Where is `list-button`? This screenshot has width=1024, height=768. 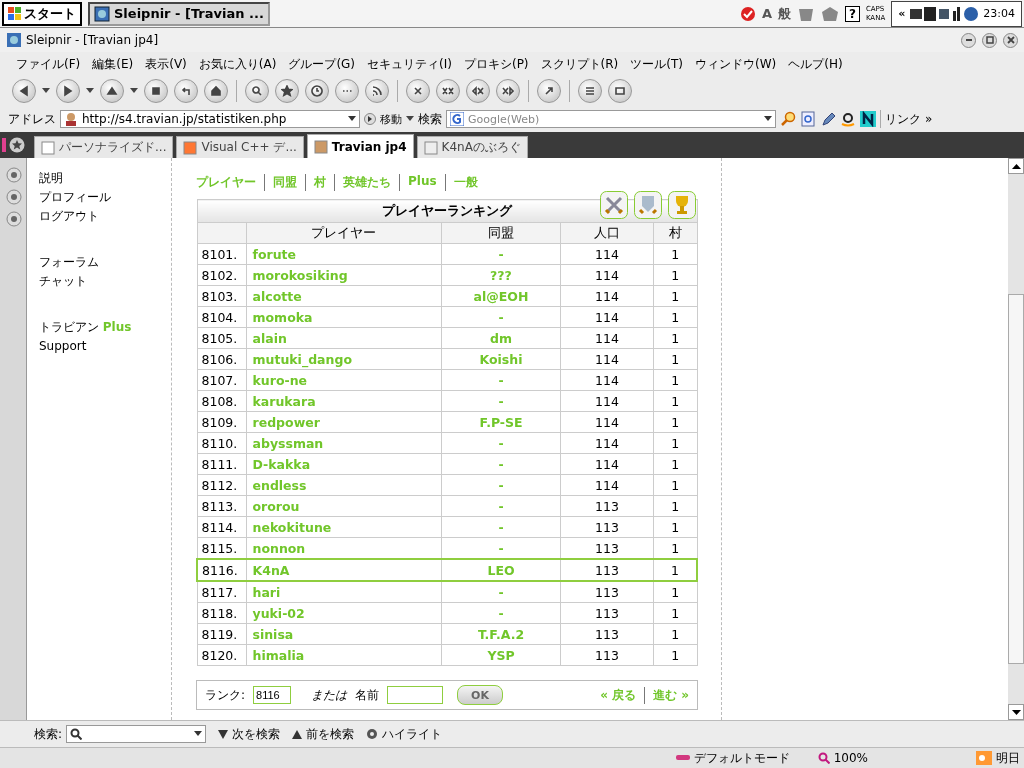
list-button is located at coordinates (590, 91).